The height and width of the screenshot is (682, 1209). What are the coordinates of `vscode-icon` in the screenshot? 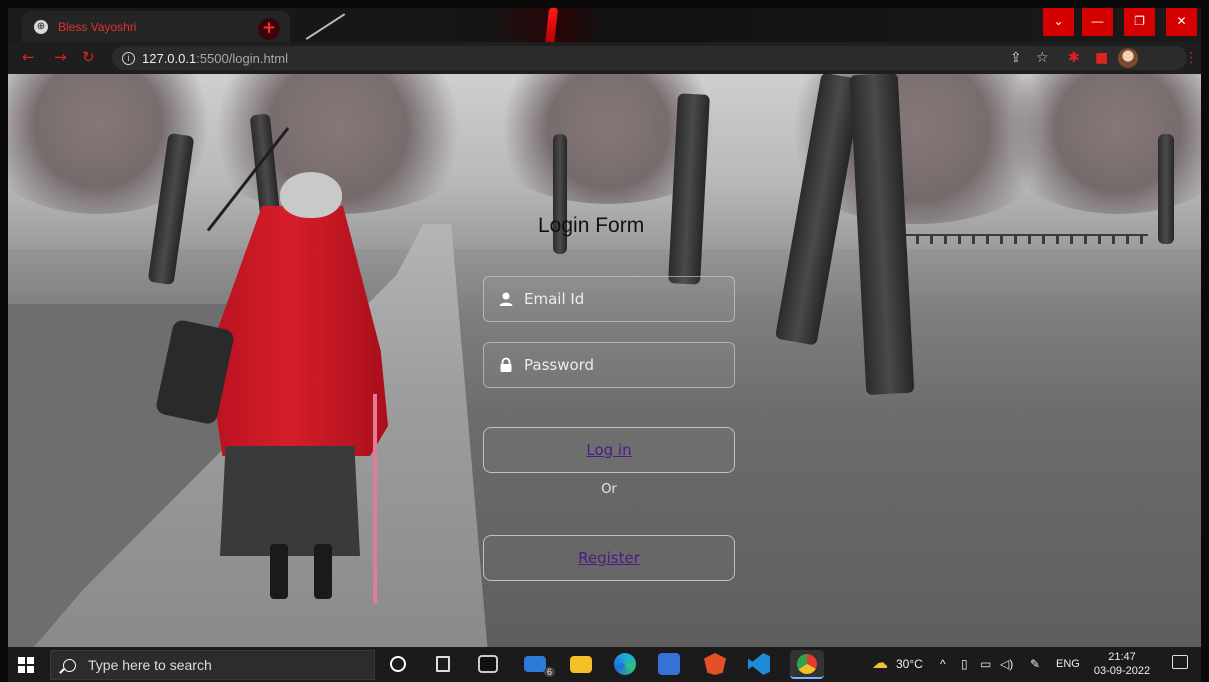 It's located at (759, 664).